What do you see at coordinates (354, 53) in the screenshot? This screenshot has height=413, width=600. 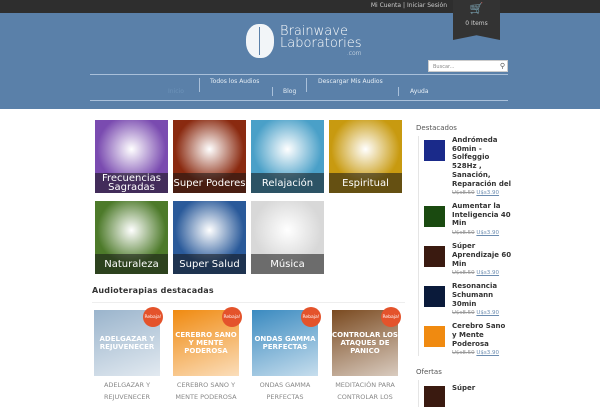 I see `logo-line3: .com` at bounding box center [354, 53].